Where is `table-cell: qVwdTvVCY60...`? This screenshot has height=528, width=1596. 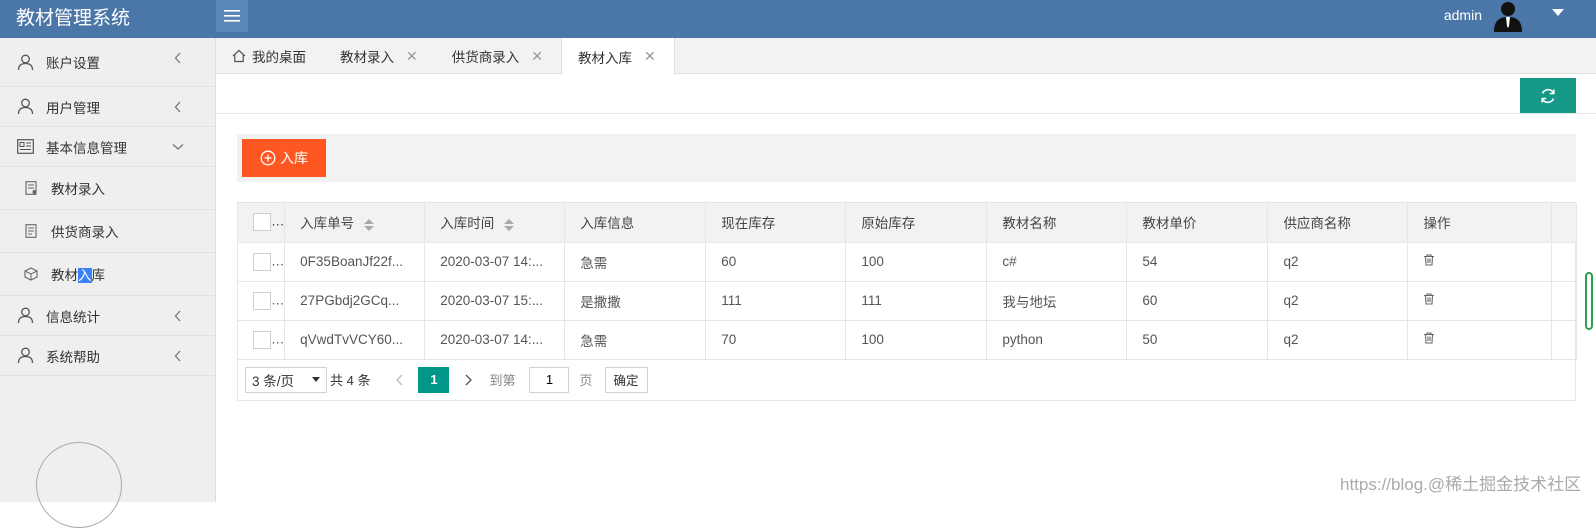
table-cell: qVwdTvVCY60... is located at coordinates (355, 340).